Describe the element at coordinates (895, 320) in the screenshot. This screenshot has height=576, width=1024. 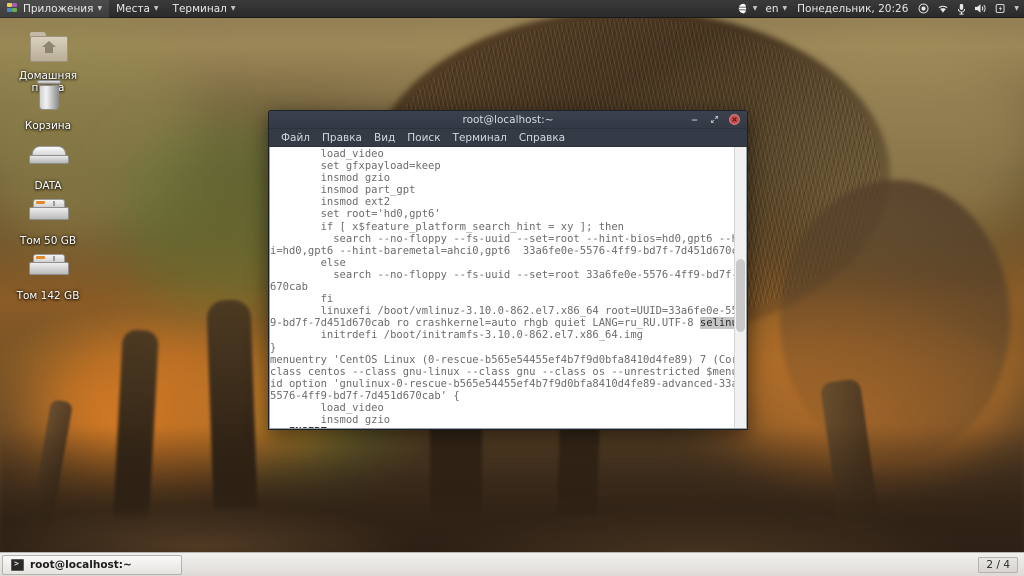
I see `boar-head` at that location.